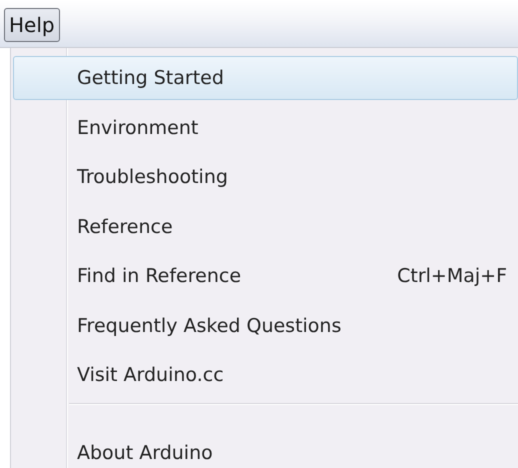  I want to click on menu-item-label: Visit Arduino.cc, so click(151, 375).